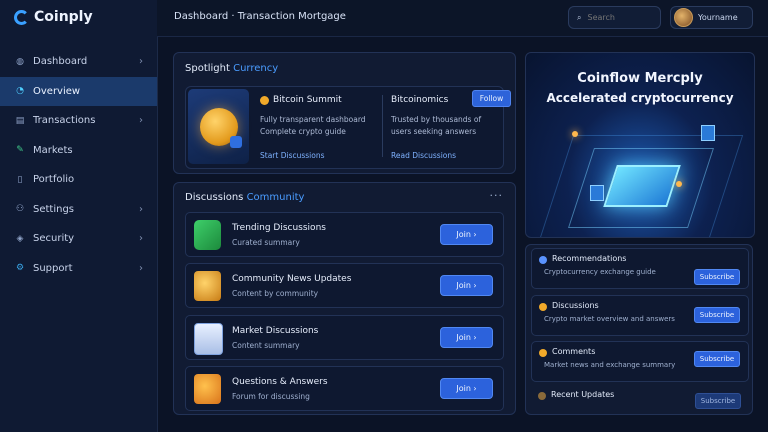 This screenshot has width=768, height=432. What do you see at coordinates (271, 396) in the screenshot?
I see `list-item-subtitle: Forum for discussing` at bounding box center [271, 396].